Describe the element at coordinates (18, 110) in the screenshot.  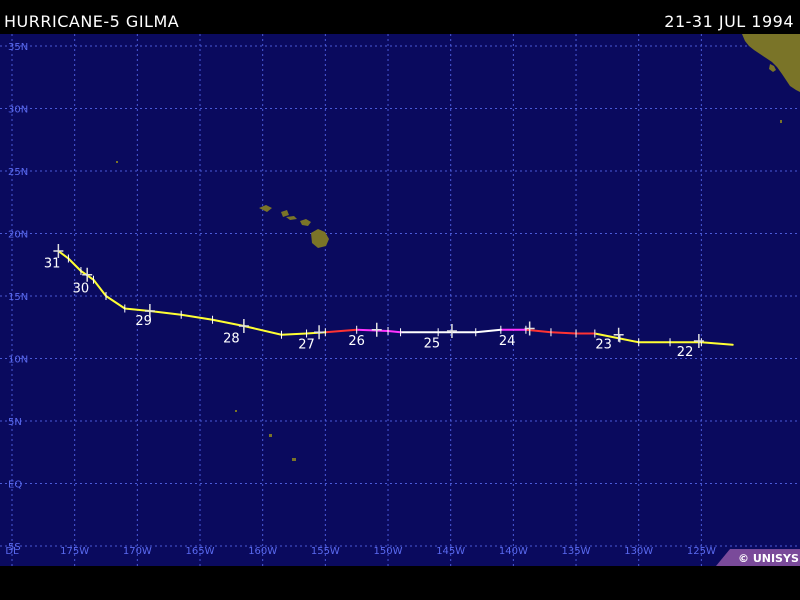
I see `latitude-label: 30N` at that location.